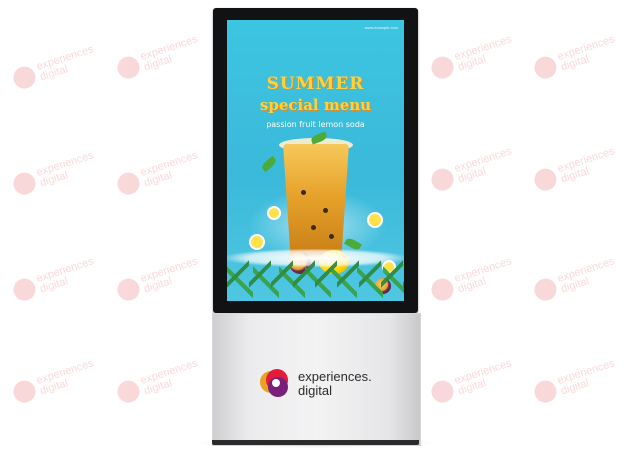  Describe the element at coordinates (275, 384) in the screenshot. I see `experiences-digital-logo-icon` at that location.